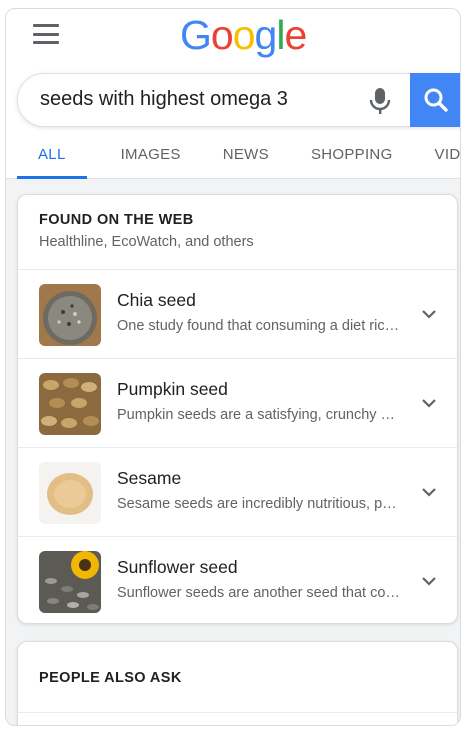 This screenshot has height=733, width=468. I want to click on menu-icon, so click(46, 34).